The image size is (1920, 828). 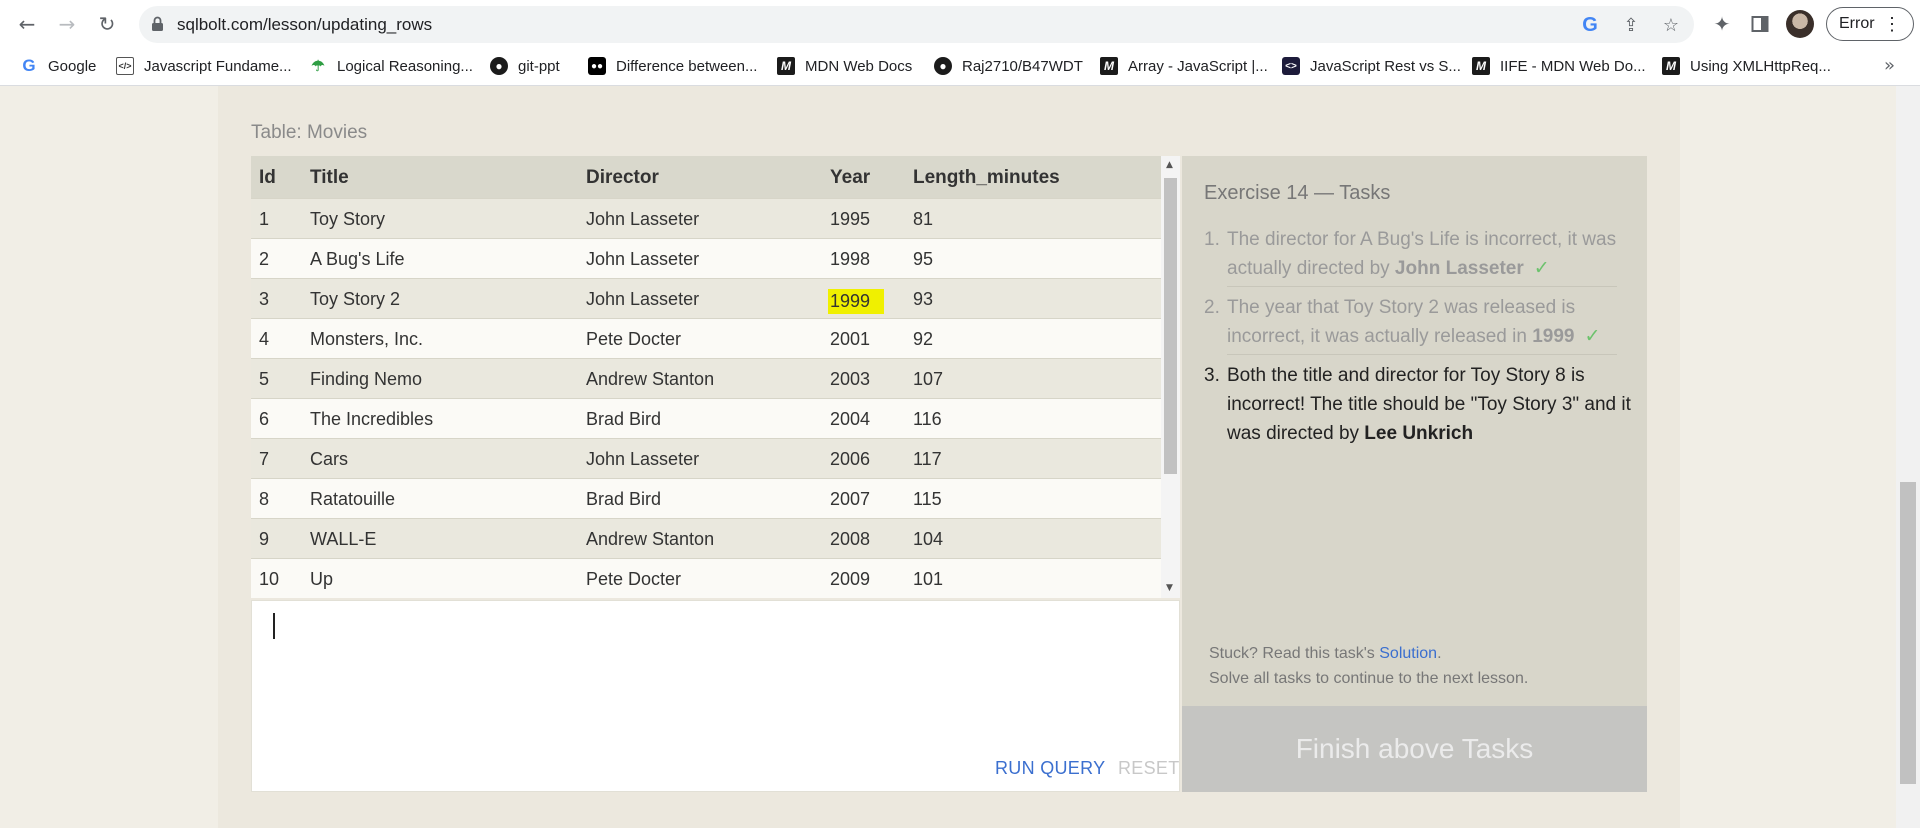 What do you see at coordinates (850, 177) in the screenshot?
I see `column-header-year: Year` at bounding box center [850, 177].